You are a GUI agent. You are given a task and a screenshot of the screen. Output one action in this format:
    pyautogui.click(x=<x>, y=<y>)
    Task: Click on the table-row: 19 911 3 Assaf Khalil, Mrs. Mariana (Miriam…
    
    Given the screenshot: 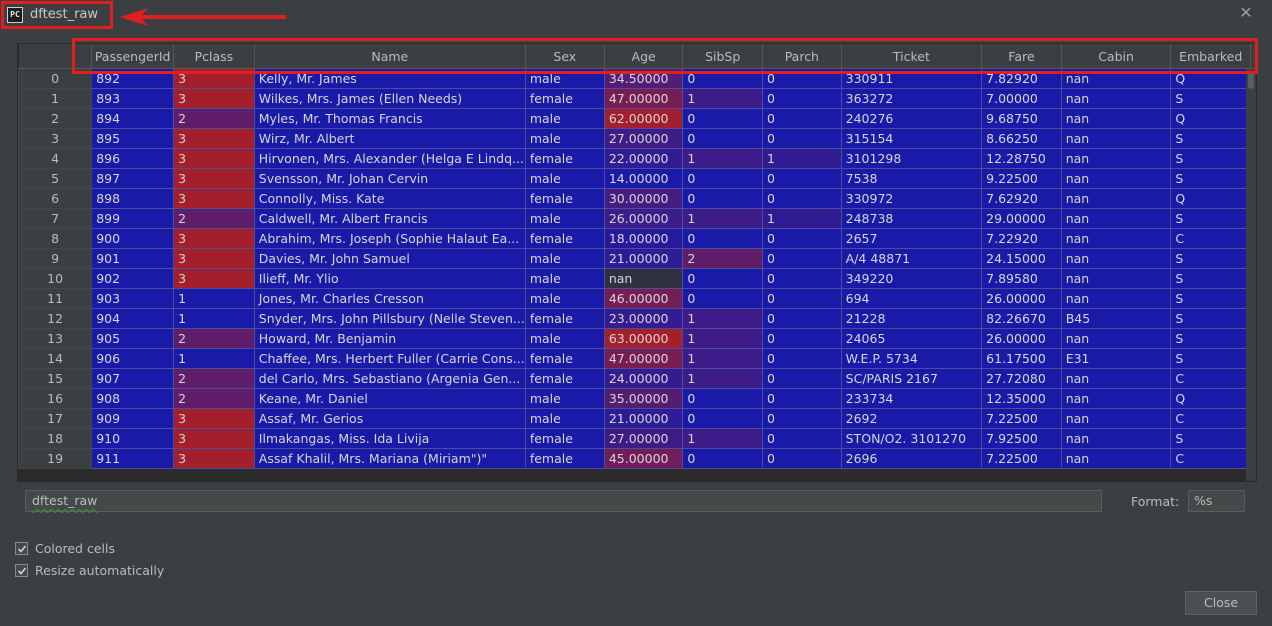 What is the action you would take?
    pyautogui.click(x=637, y=458)
    